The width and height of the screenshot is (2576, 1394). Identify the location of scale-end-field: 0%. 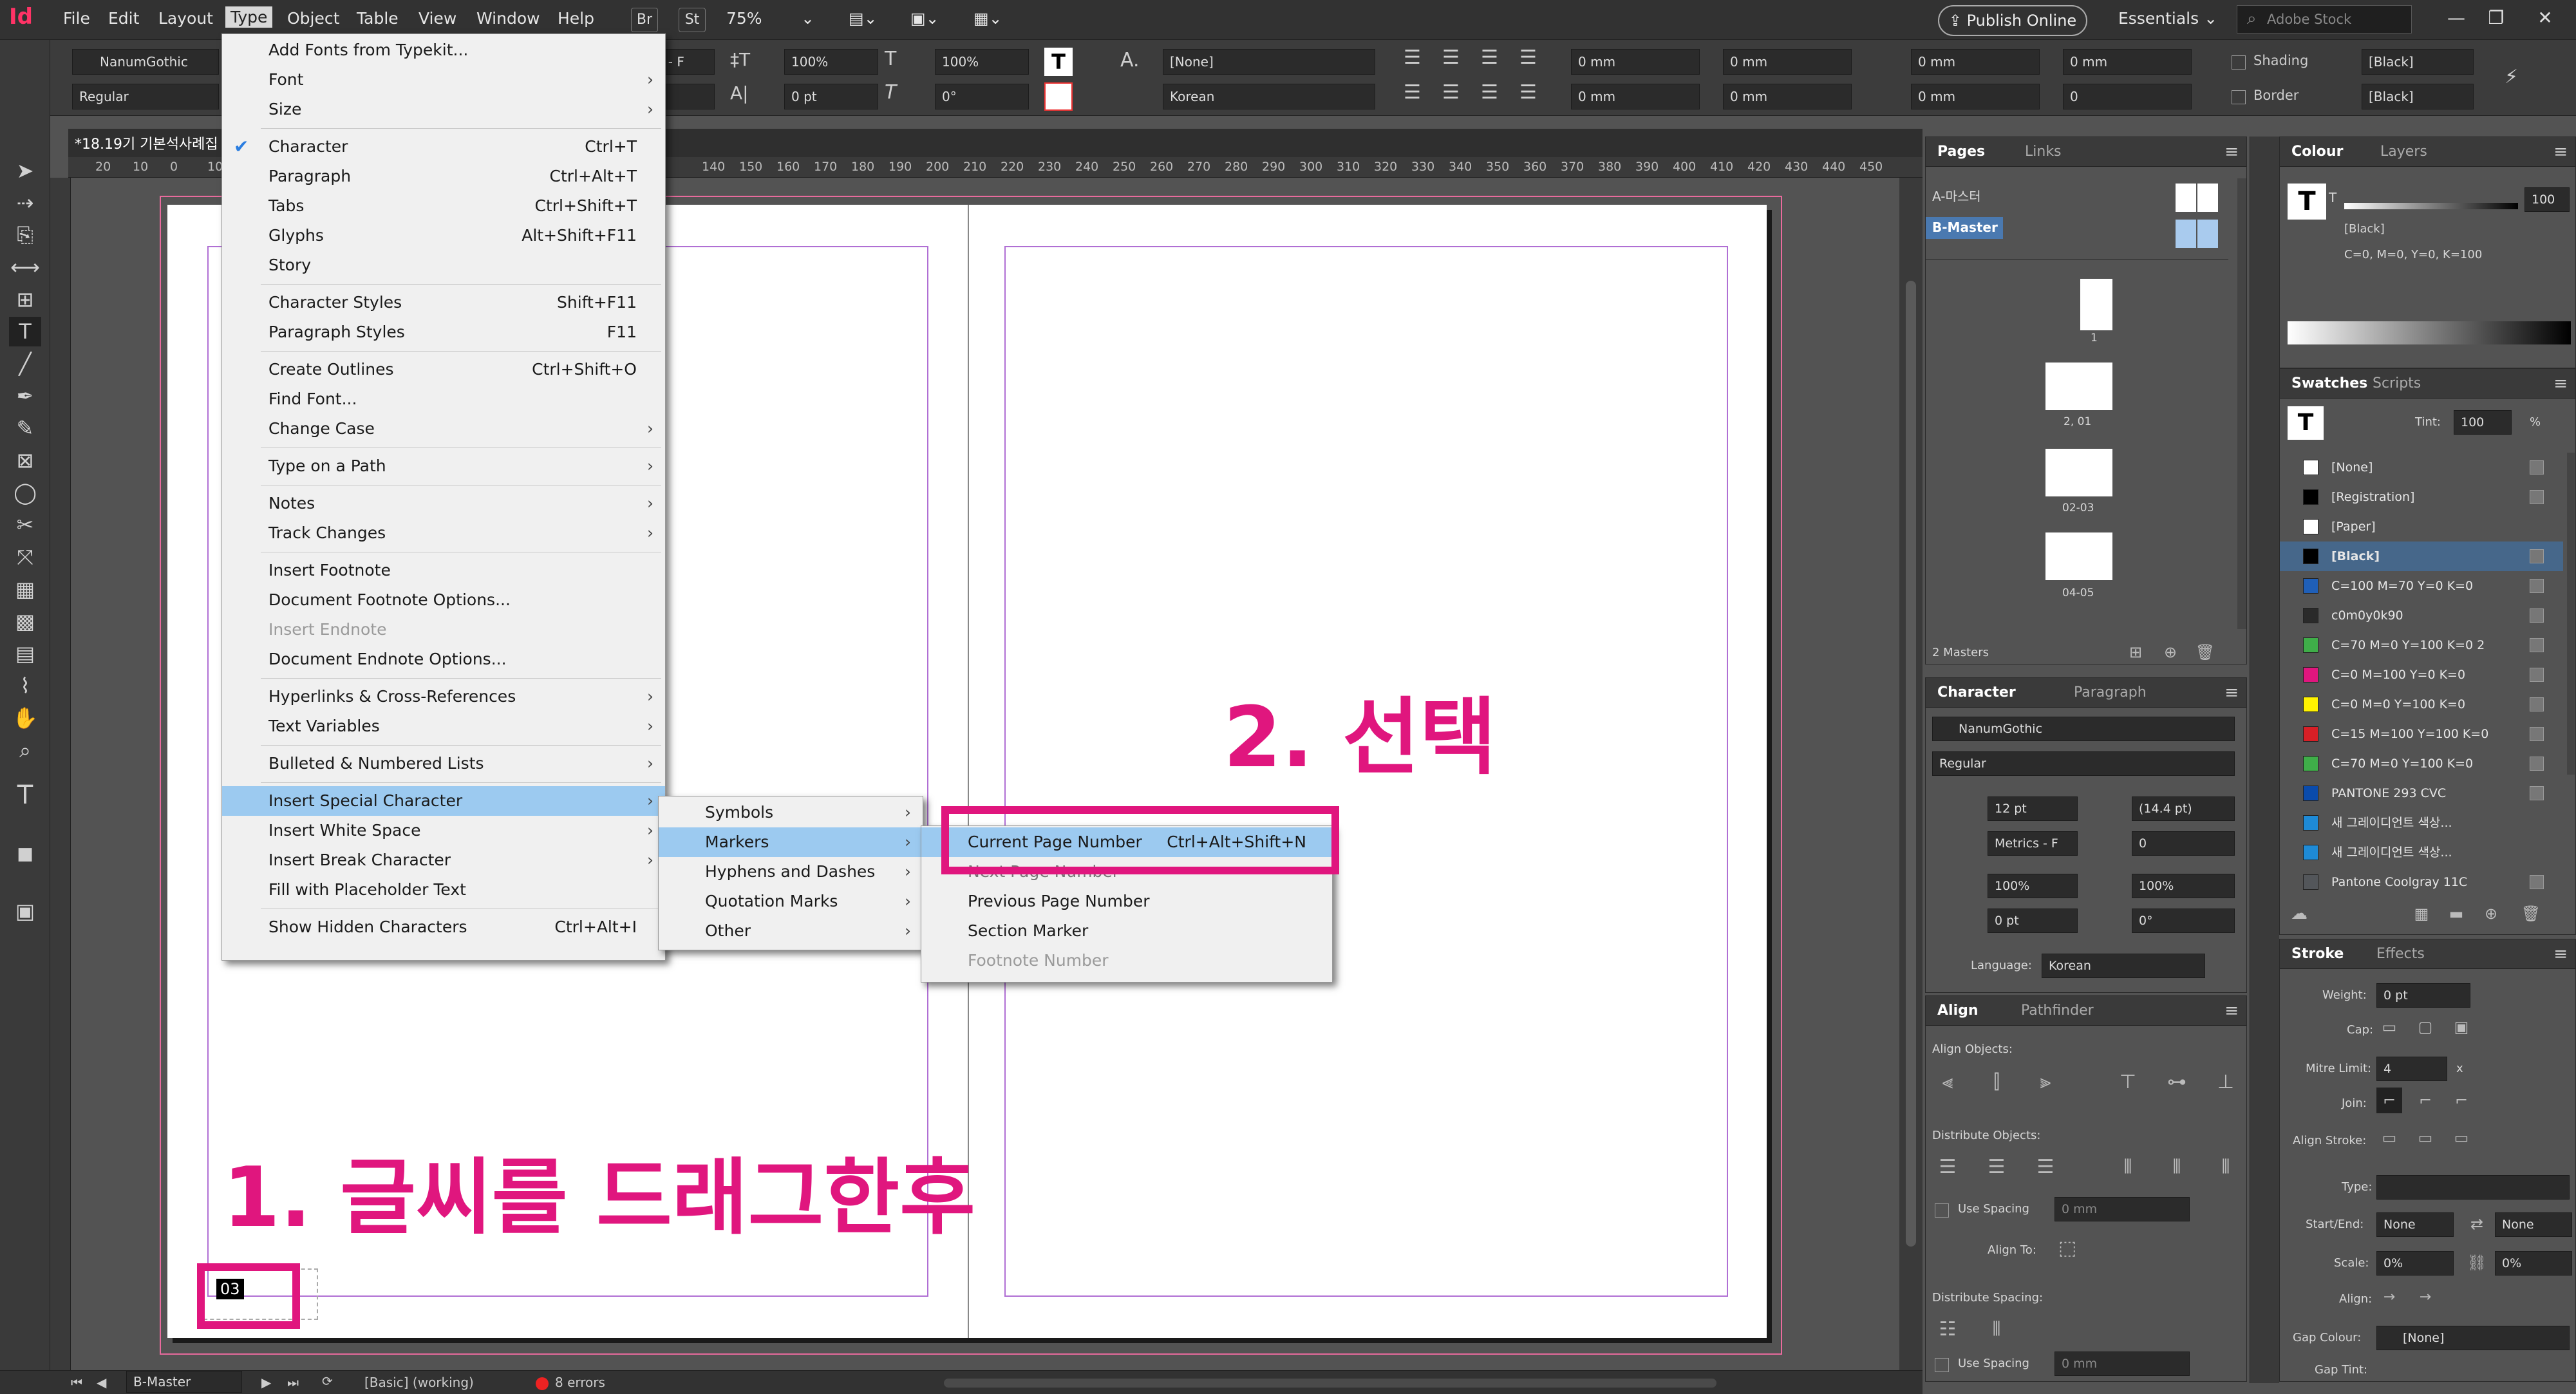
(2533, 1263).